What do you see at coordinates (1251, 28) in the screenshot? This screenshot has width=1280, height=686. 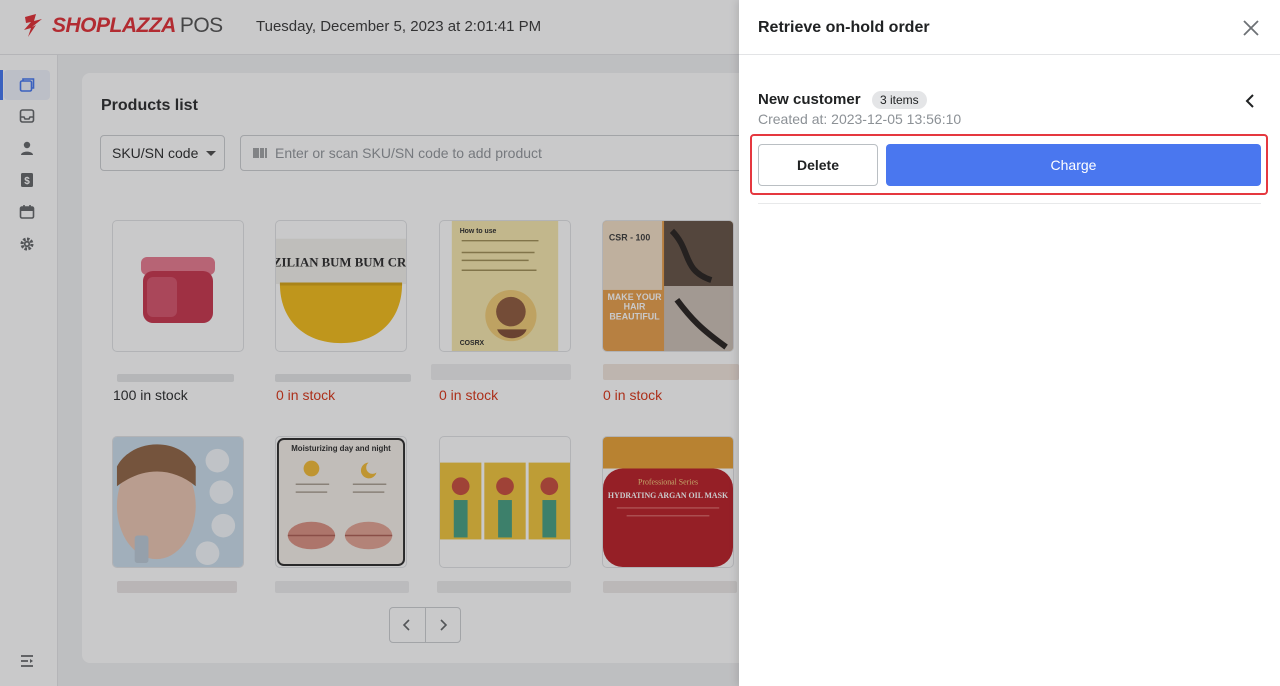 I see `close-icon` at bounding box center [1251, 28].